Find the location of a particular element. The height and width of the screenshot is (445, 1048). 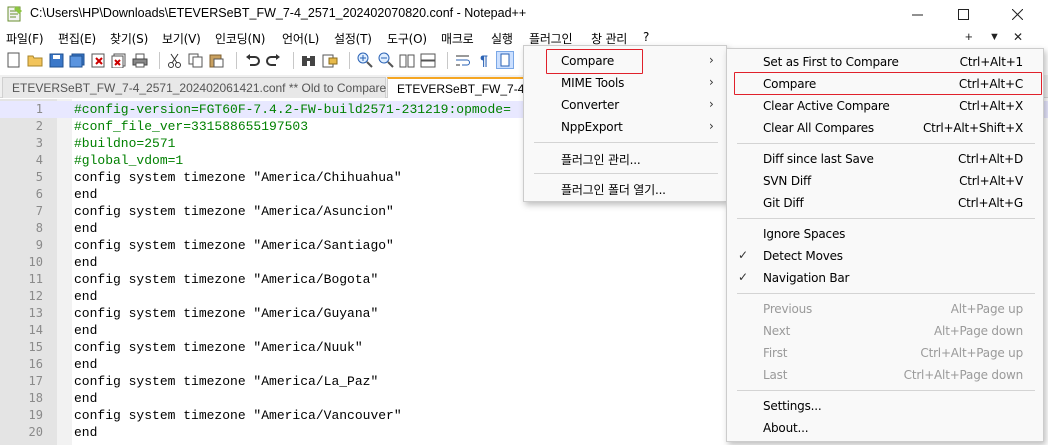

compare-menu-item-ignore-spaces: Ignore Spaces is located at coordinates (885, 234).